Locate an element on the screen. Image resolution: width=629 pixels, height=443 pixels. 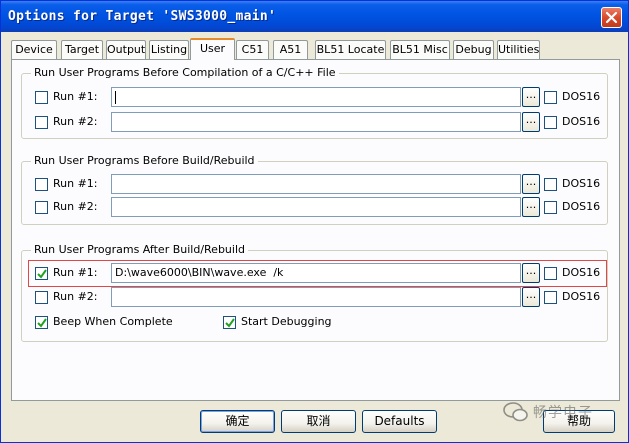
start-debugging-label: Start Debugging is located at coordinates (286, 321).